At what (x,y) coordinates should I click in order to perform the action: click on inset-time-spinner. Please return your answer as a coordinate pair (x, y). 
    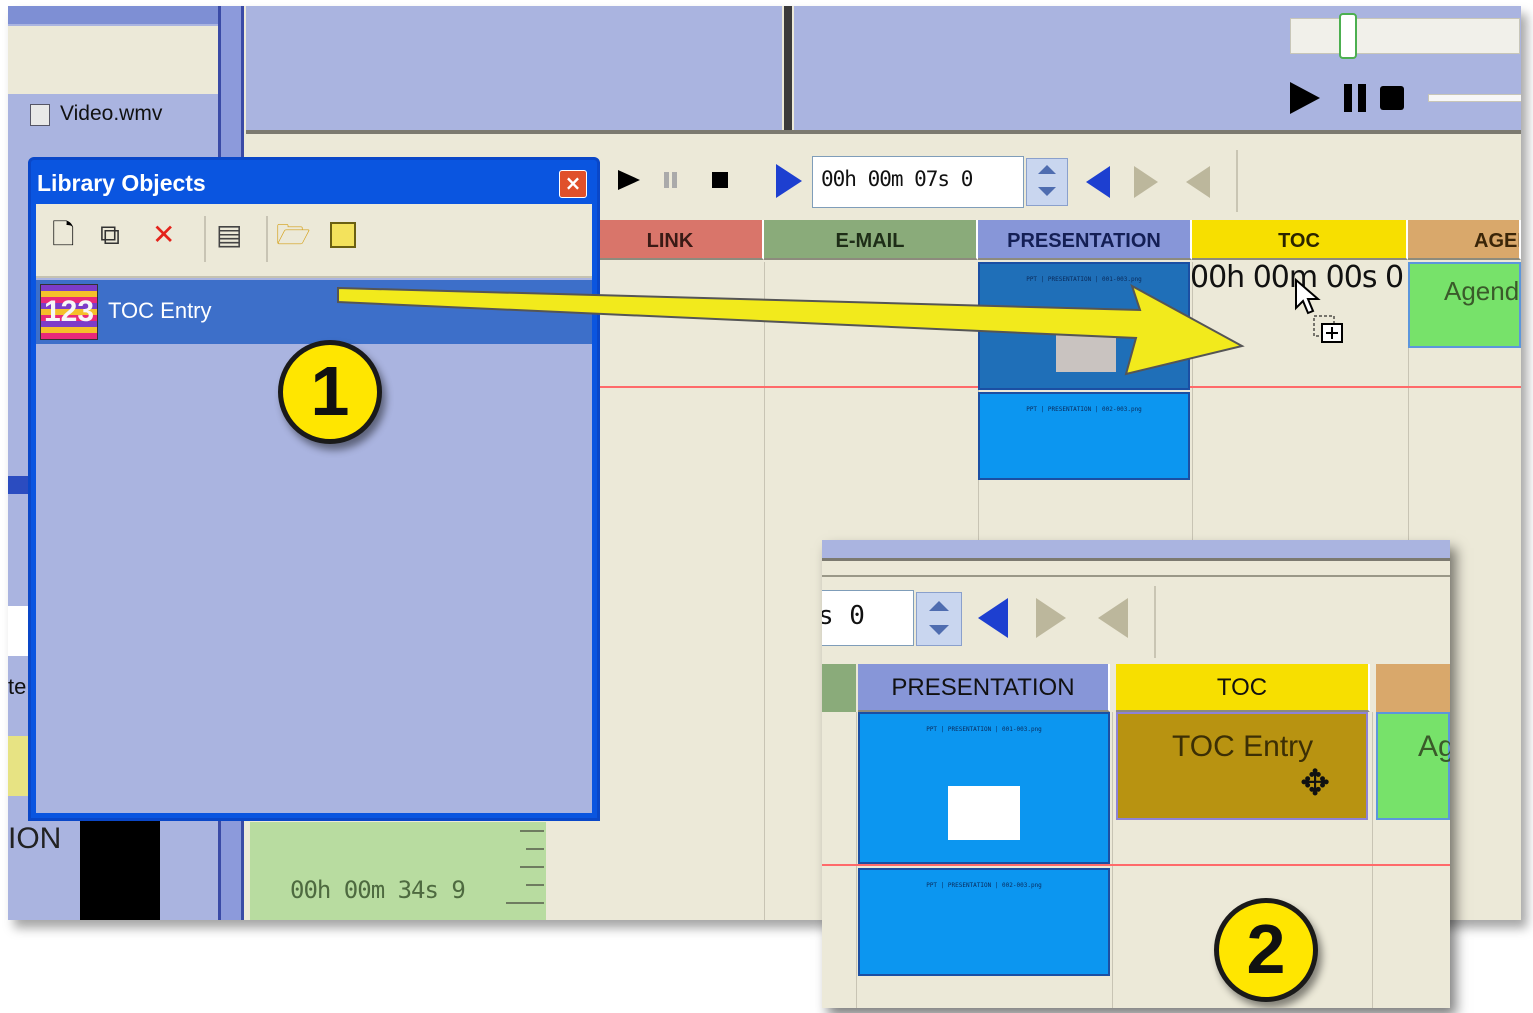
    Looking at the image, I should click on (939, 619).